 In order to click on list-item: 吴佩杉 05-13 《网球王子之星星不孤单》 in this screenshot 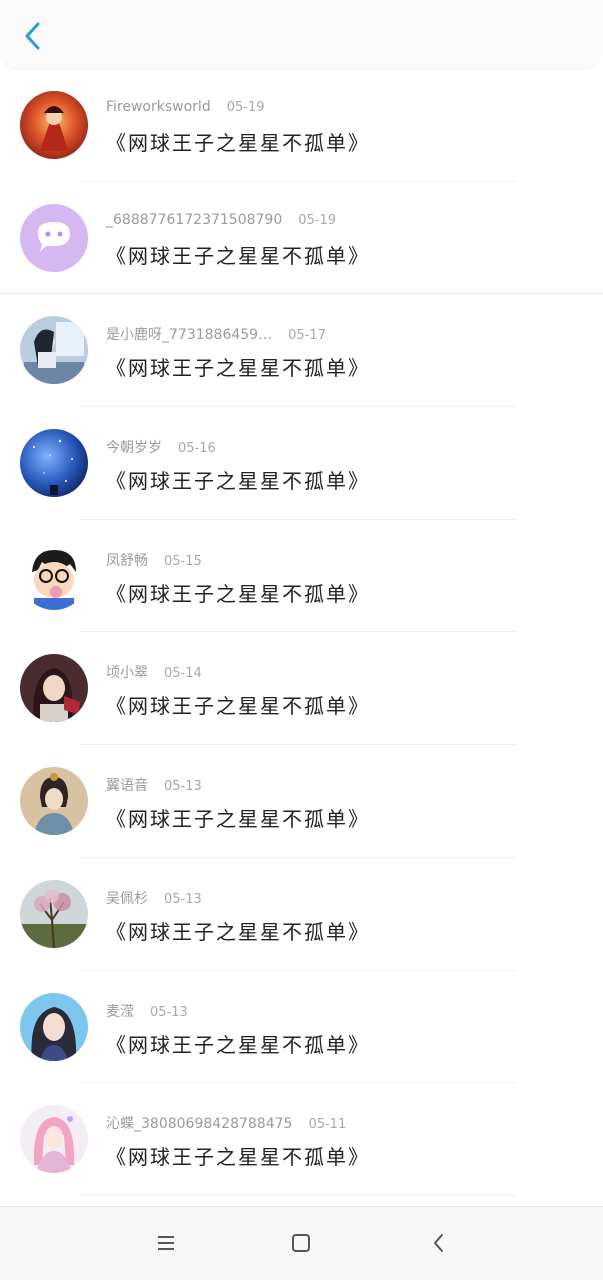, I will do `click(301, 914)`.